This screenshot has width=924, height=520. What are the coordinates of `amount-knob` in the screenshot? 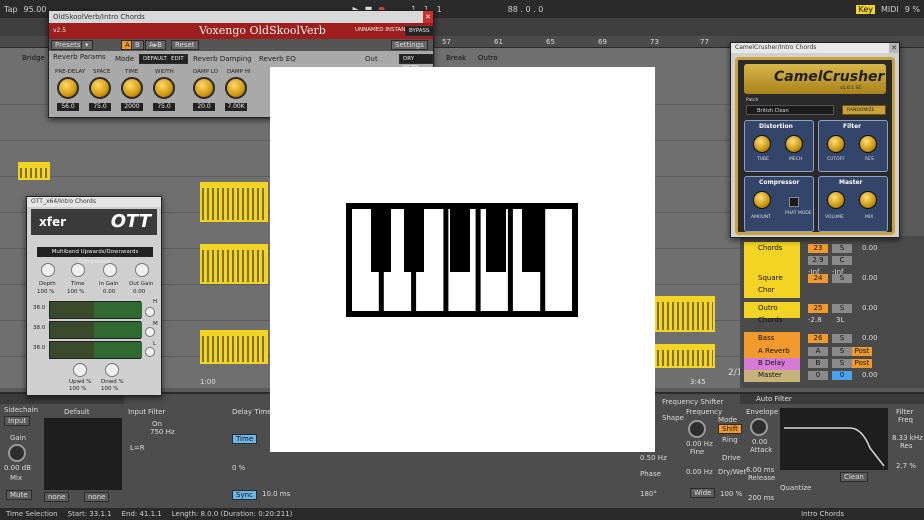 It's located at (762, 200).